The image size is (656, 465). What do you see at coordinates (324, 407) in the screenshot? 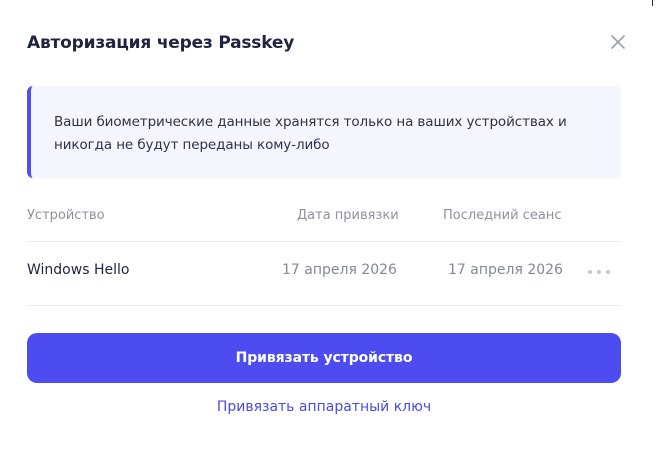
I see `link-hardware-key-link: Привязать аппаратный ключ` at bounding box center [324, 407].